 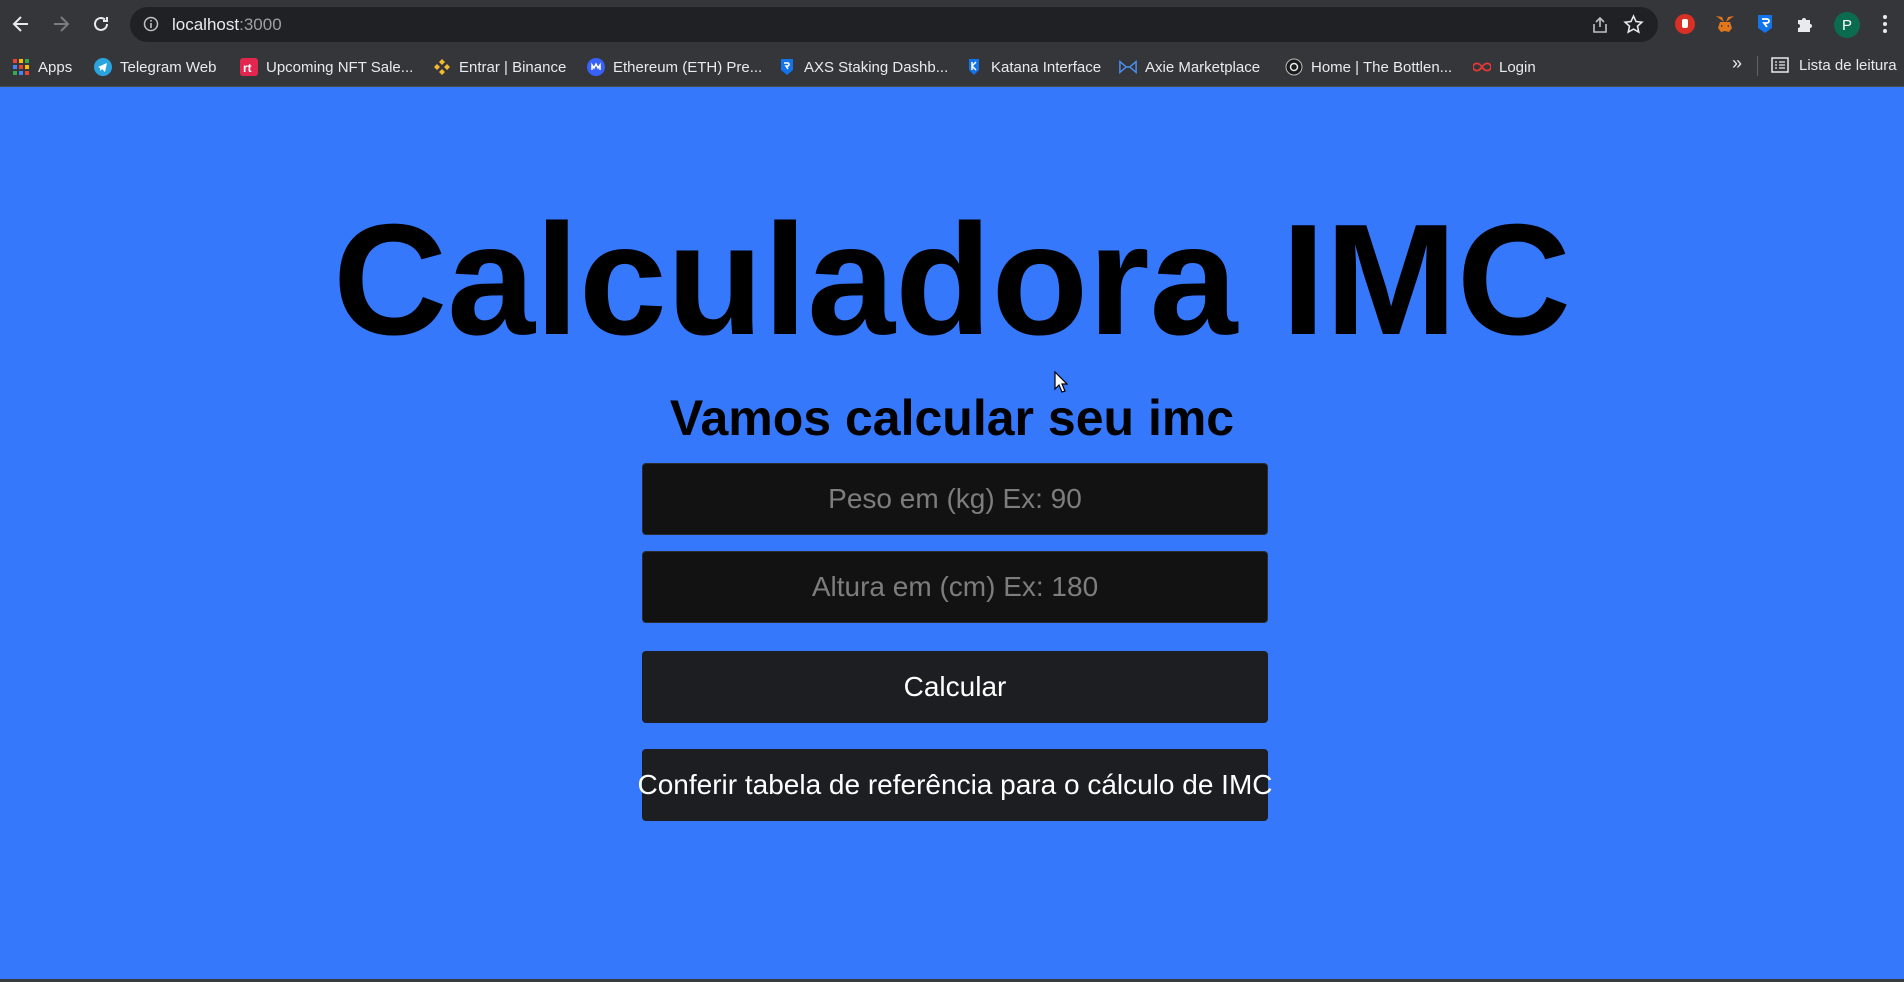 I want to click on reload-button, so click(x=101, y=24).